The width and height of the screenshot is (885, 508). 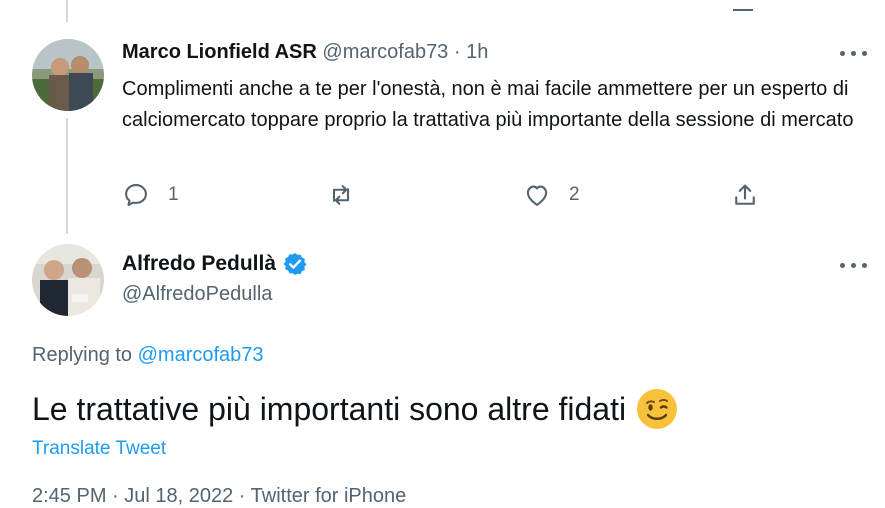 I want to click on partial-share-icon, so click(x=743, y=5).